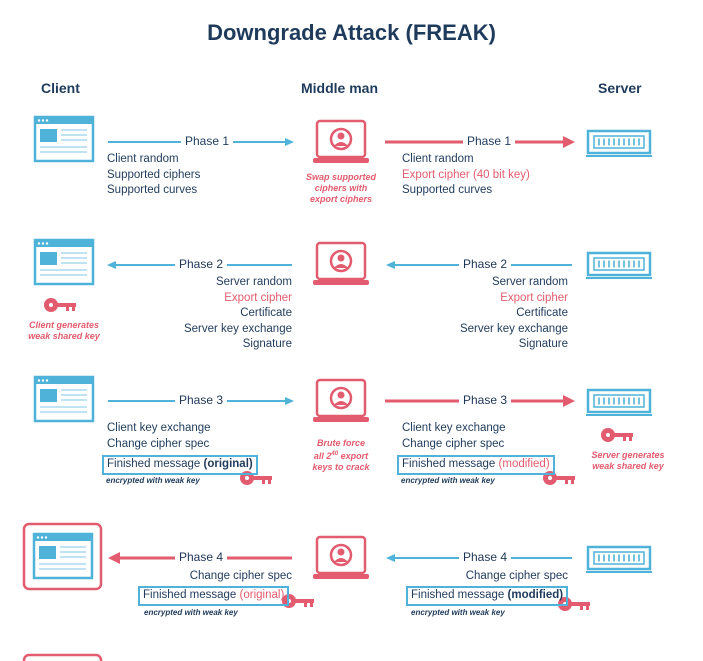 The height and width of the screenshot is (661, 703). Describe the element at coordinates (340, 443) in the screenshot. I see `note-line: Brute force` at that location.